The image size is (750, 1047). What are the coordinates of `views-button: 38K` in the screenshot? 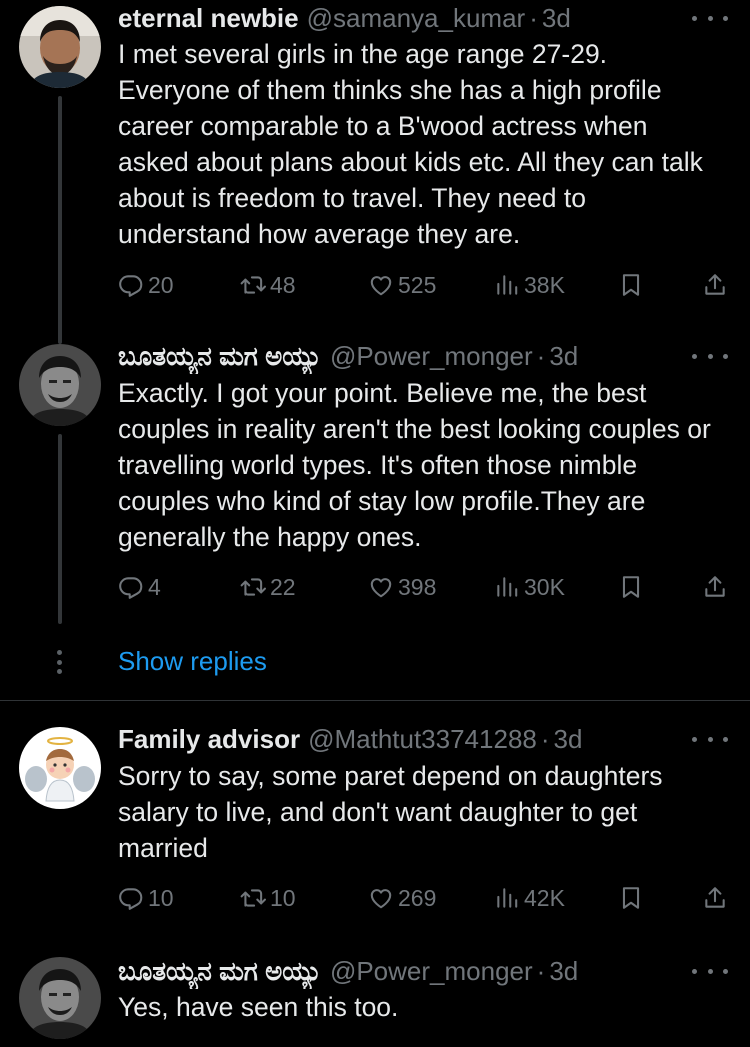 It's located at (529, 285).